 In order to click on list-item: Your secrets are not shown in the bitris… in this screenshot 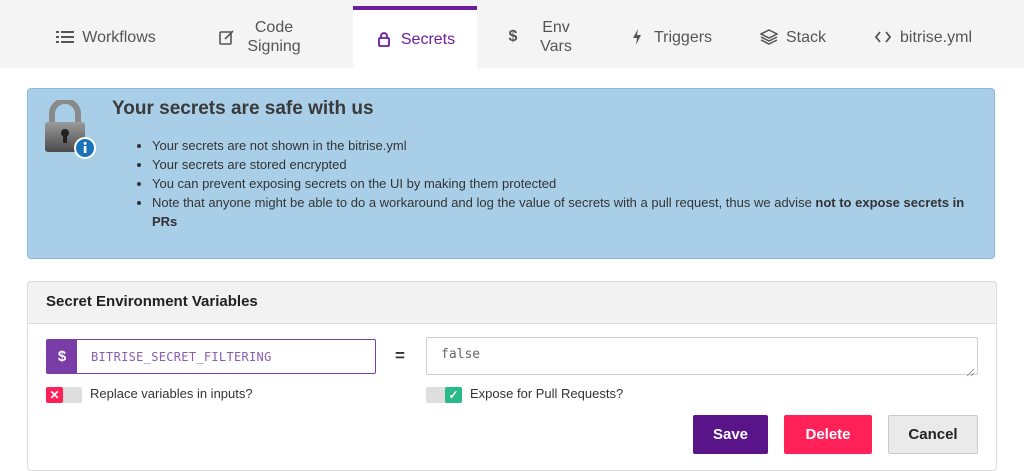, I will do `click(562, 145)`.